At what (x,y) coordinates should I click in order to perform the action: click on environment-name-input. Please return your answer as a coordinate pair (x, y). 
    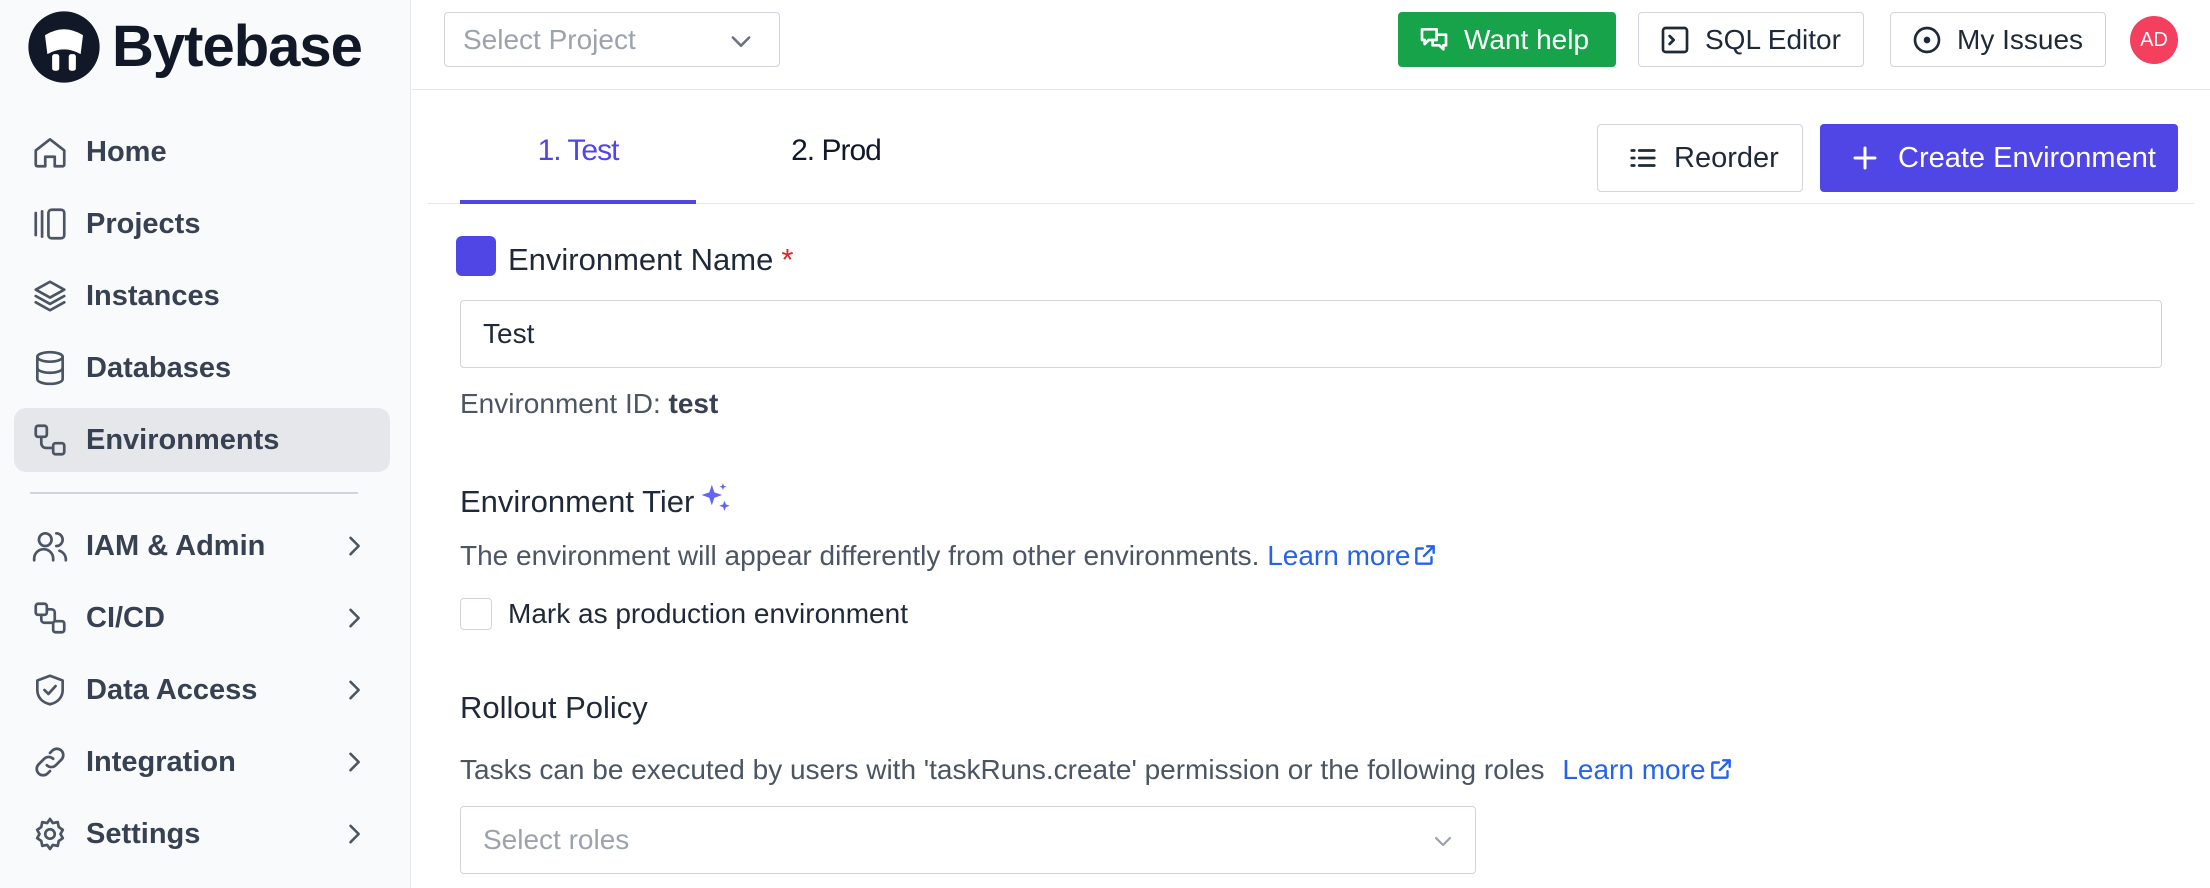
    Looking at the image, I should click on (1311, 334).